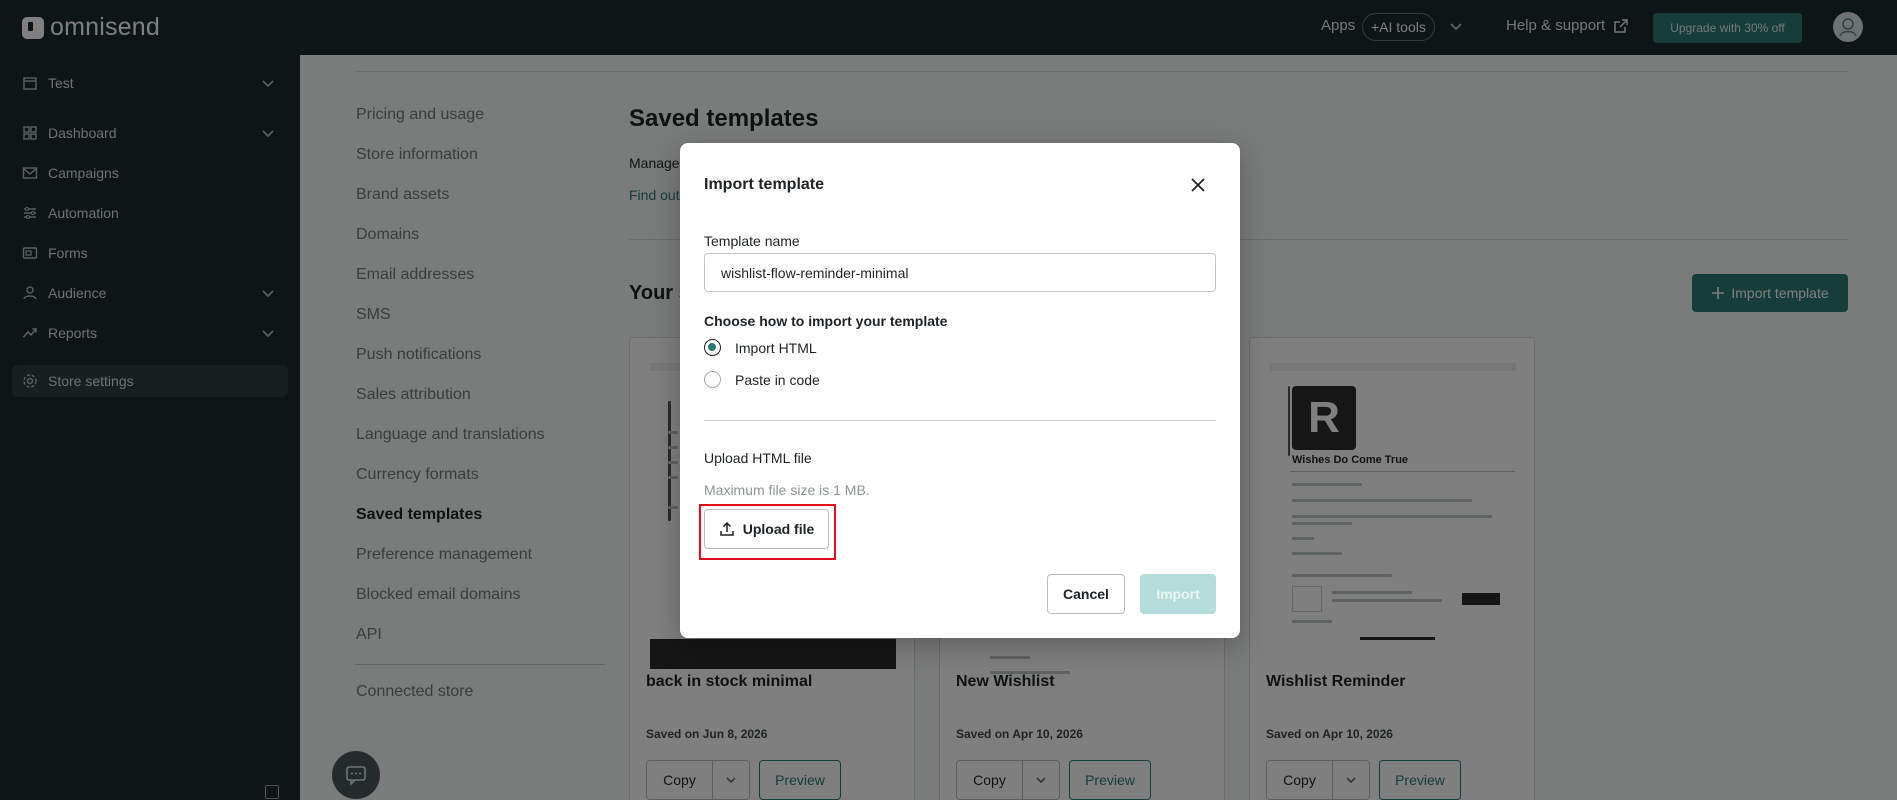 This screenshot has height=800, width=1897. What do you see at coordinates (787, 490) in the screenshot?
I see `file-size-hint: Maximum file size is 1 MB.` at bounding box center [787, 490].